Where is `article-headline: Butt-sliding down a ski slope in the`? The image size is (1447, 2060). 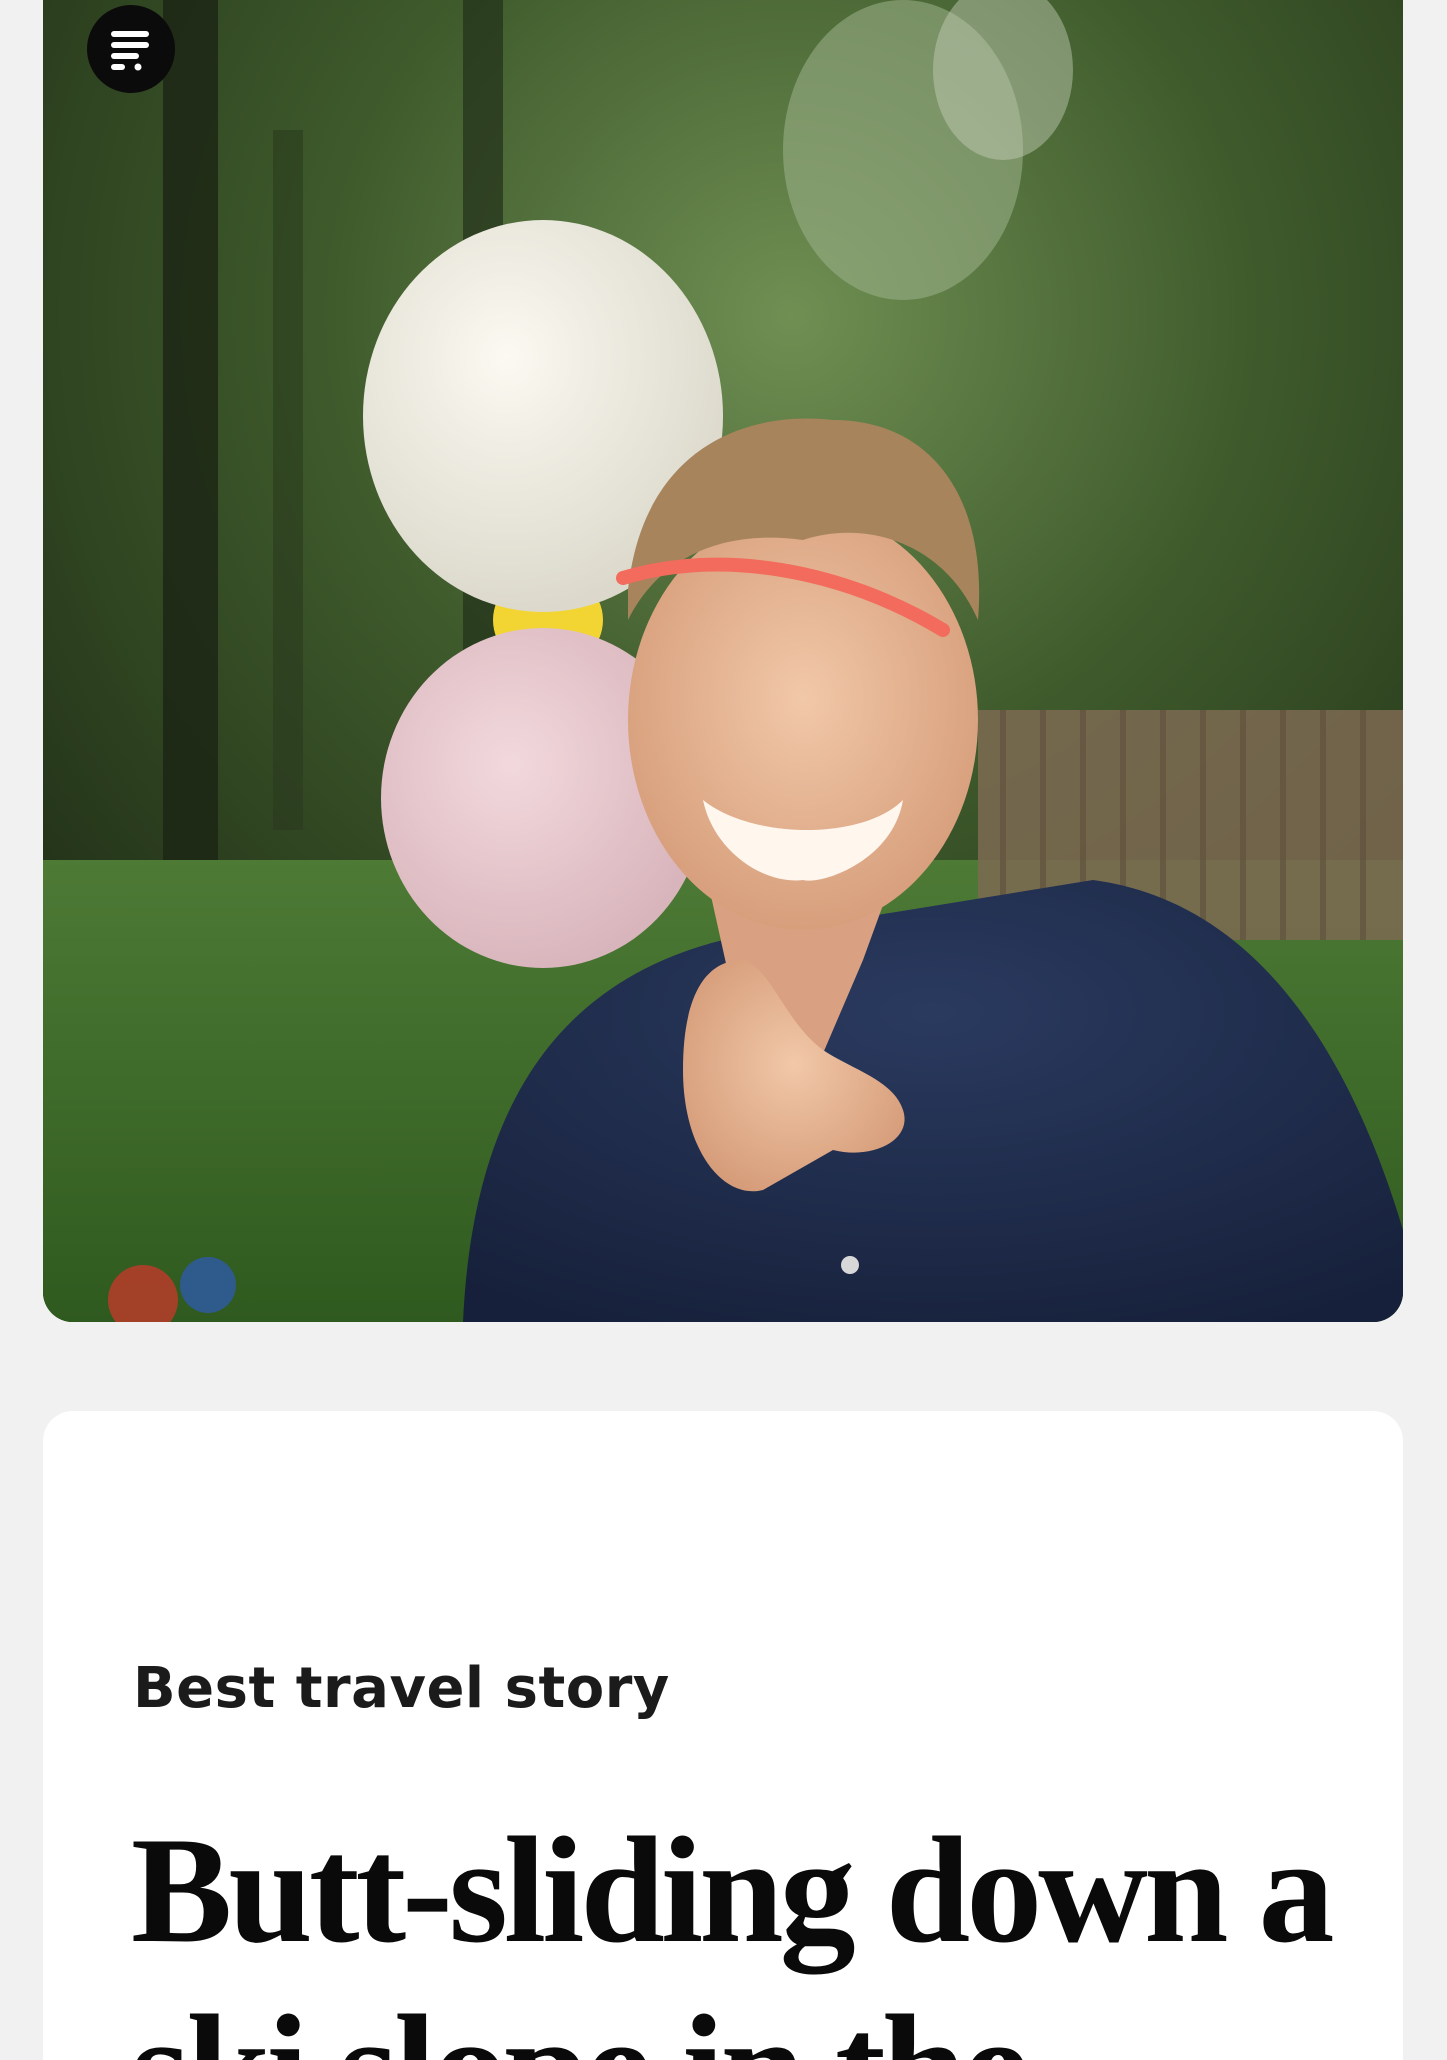
article-headline: Butt-sliding down a ski slope in the is located at coordinates (733, 1930).